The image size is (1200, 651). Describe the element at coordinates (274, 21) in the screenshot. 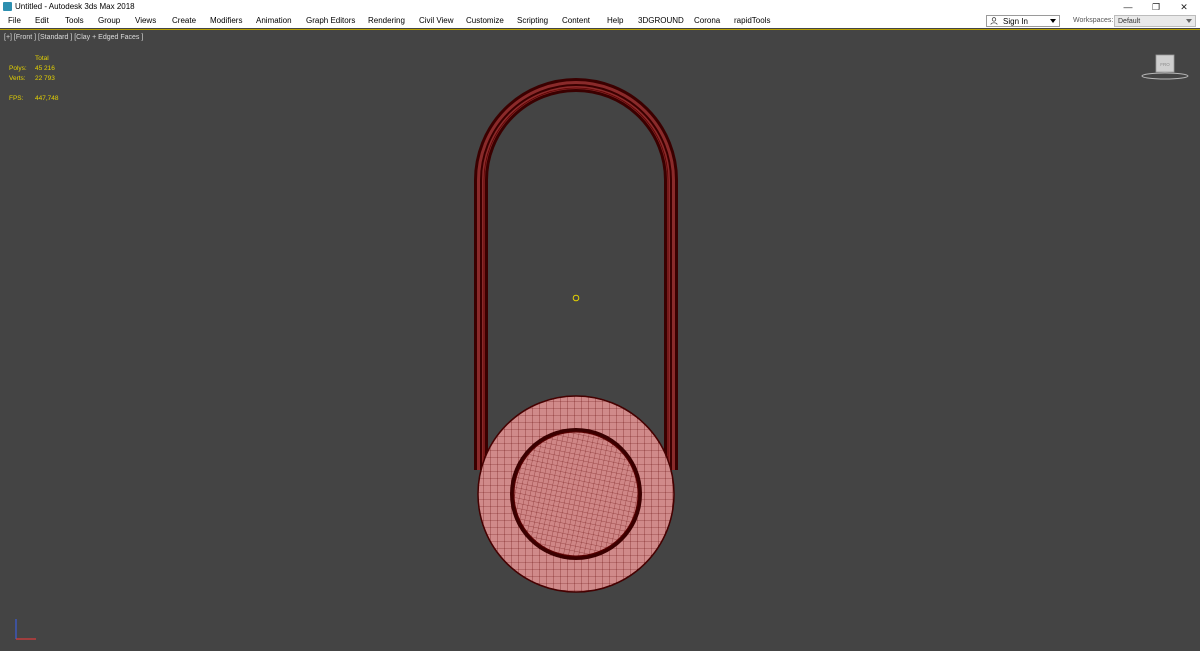

I see `menu-animation: Animation` at that location.